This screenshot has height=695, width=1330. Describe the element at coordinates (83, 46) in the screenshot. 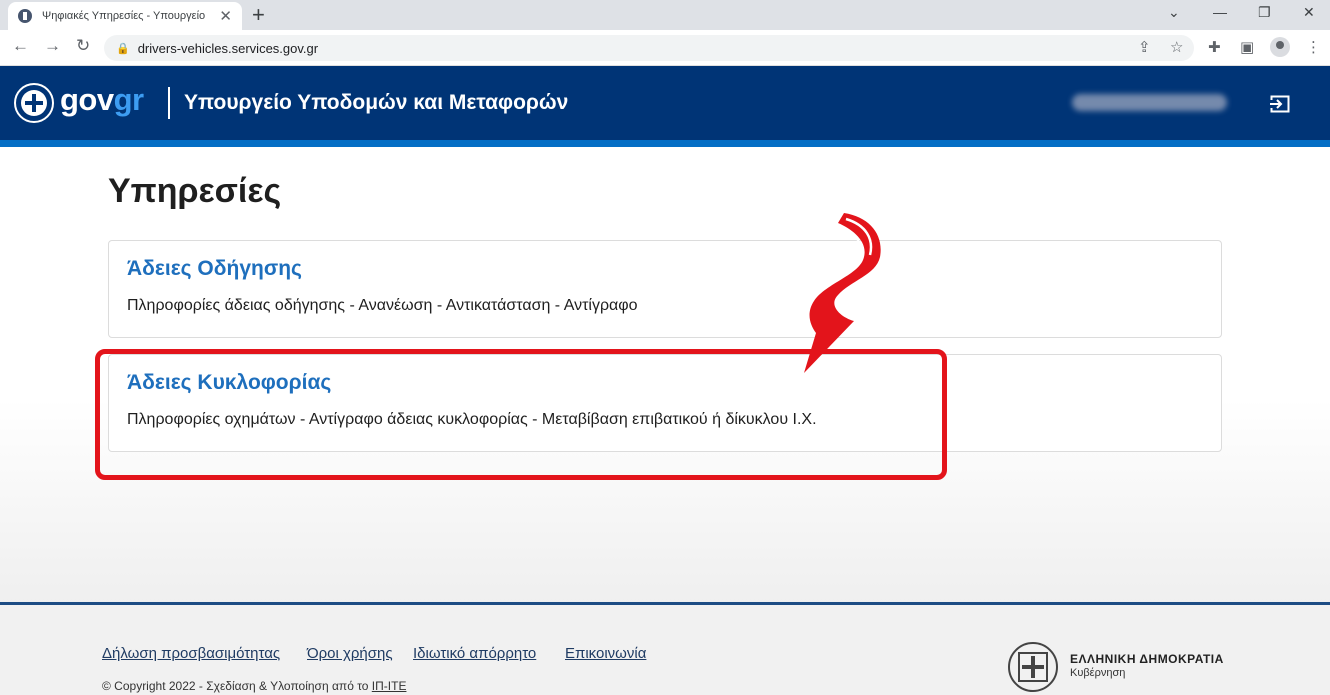

I see `reload-button: ↻` at that location.